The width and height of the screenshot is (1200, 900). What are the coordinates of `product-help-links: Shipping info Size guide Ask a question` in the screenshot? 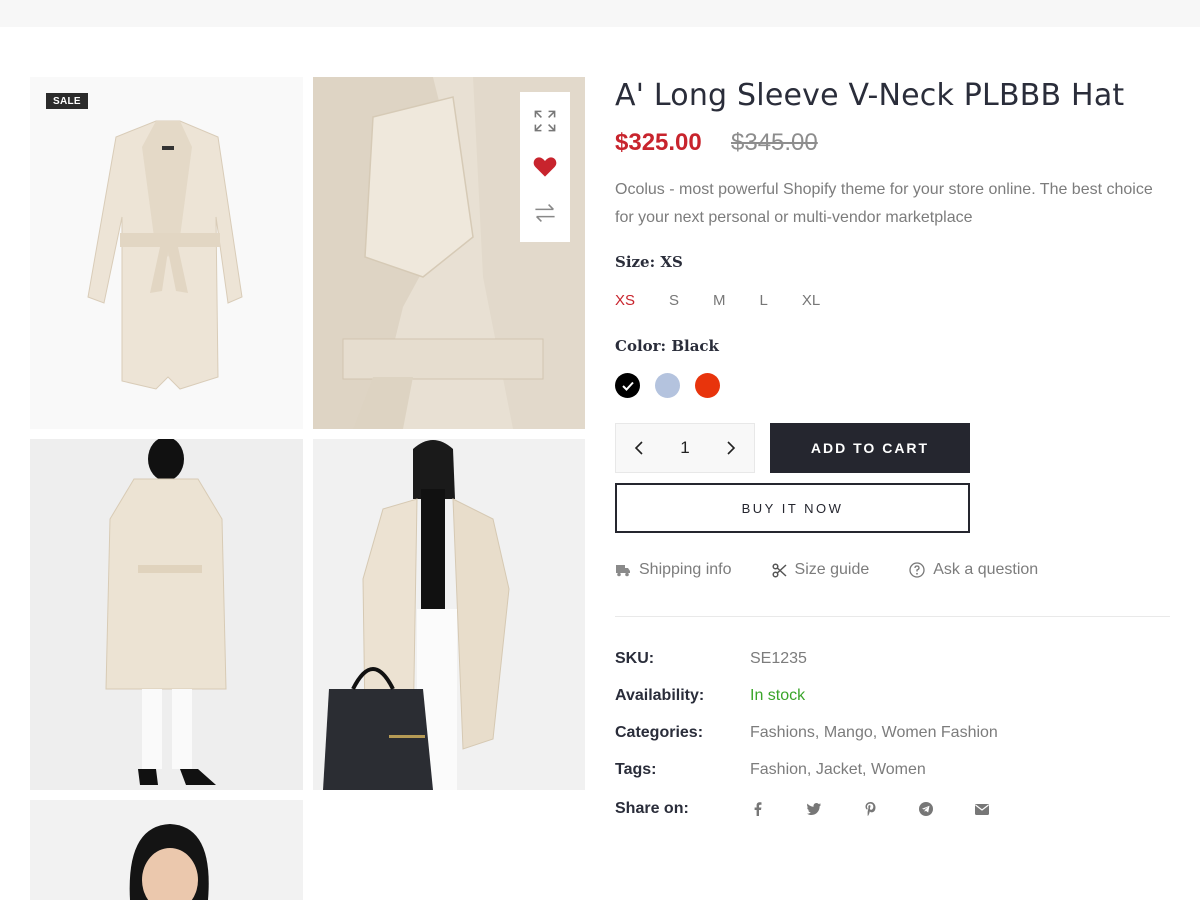 It's located at (846, 570).